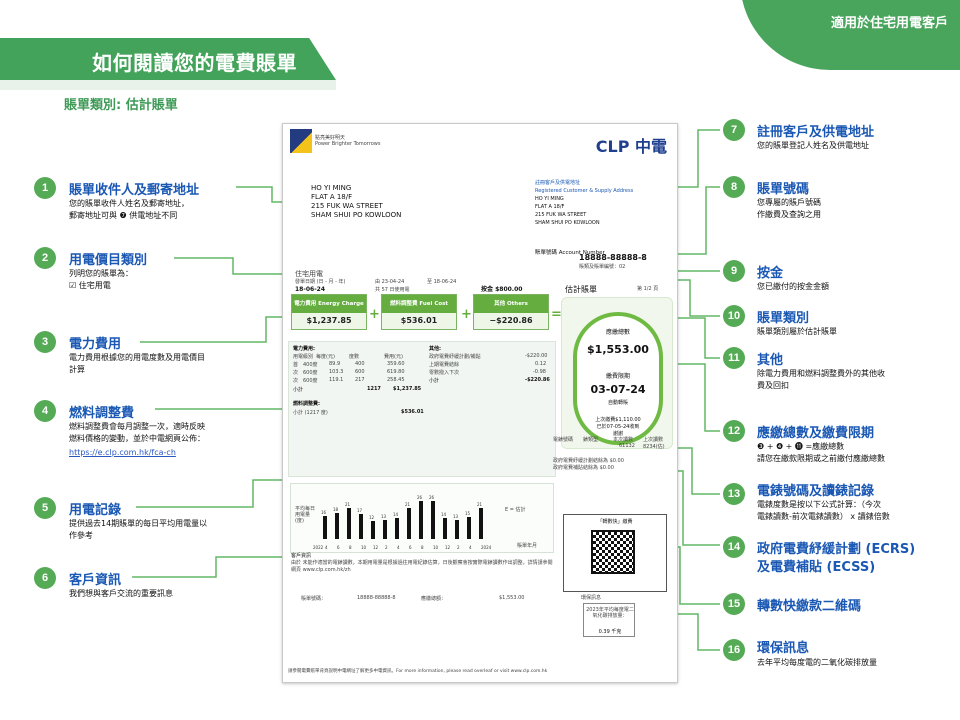  Describe the element at coordinates (615, 522) in the screenshot. I see `fps-title: 「轉數快」繳費` at that location.